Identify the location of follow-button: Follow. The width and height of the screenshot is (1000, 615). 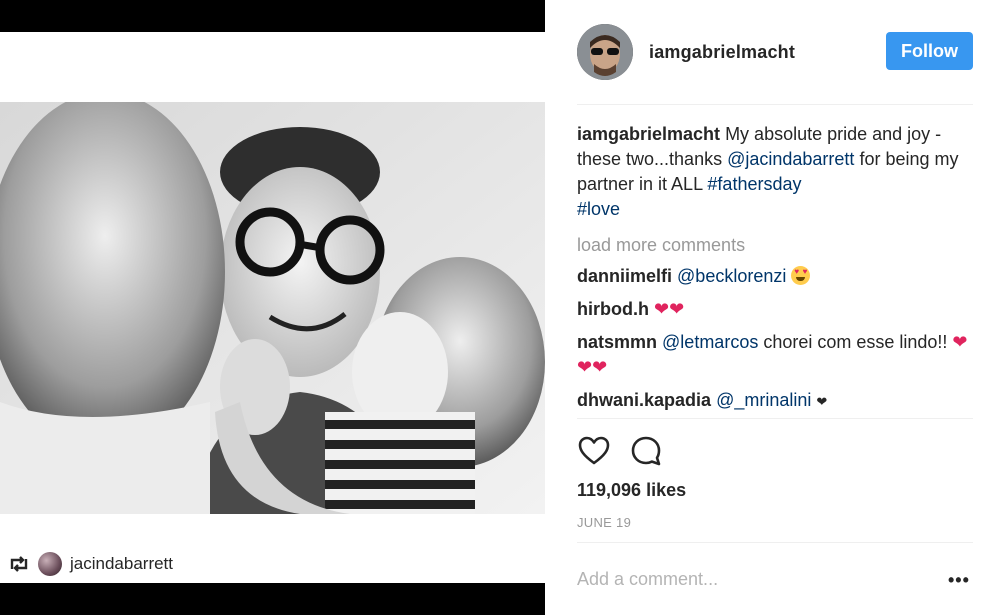
(929, 51).